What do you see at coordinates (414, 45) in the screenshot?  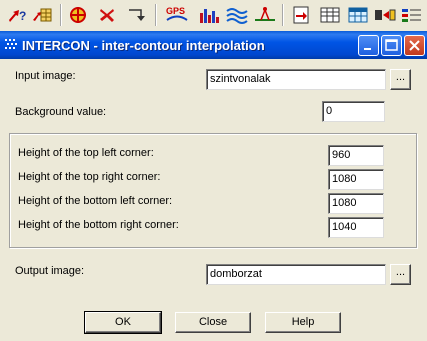 I see `close-window-button` at bounding box center [414, 45].